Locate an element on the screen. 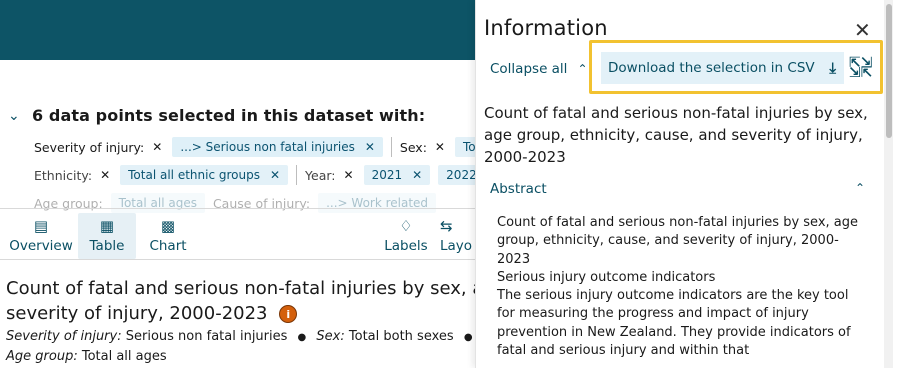 The height and width of the screenshot is (368, 900). year-chip-label: 2022 is located at coordinates (461, 175).